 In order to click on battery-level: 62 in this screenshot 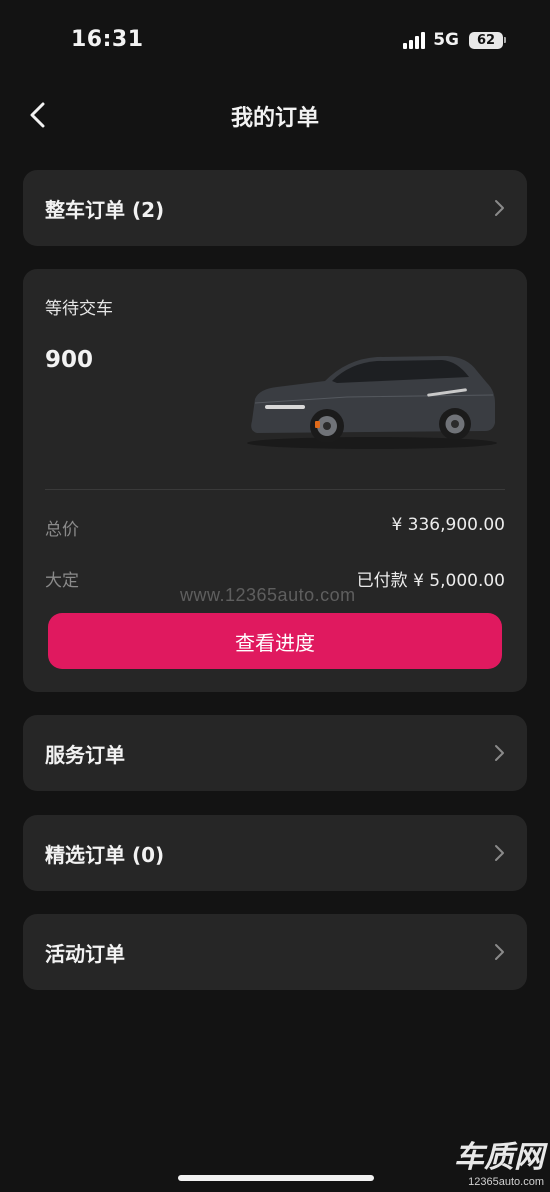, I will do `click(486, 40)`.